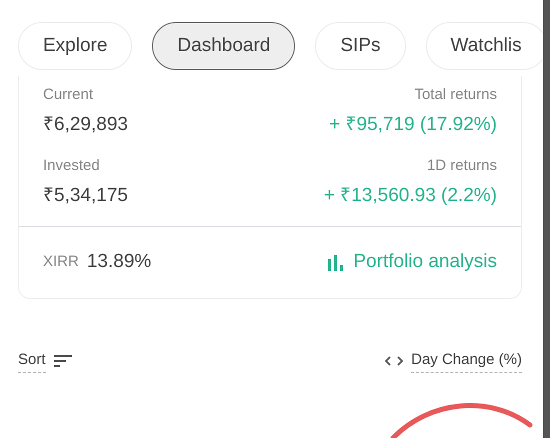  What do you see at coordinates (410, 196) in the screenshot?
I see `returns-value: + ₹13,560.93 (2.2%)` at bounding box center [410, 196].